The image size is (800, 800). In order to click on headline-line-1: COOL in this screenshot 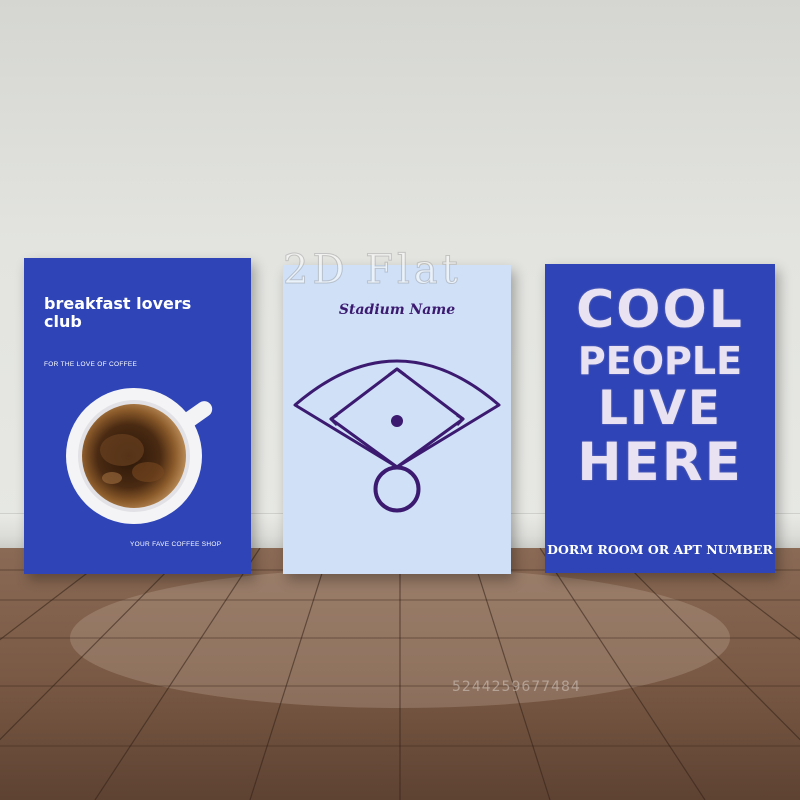, I will do `click(660, 310)`.